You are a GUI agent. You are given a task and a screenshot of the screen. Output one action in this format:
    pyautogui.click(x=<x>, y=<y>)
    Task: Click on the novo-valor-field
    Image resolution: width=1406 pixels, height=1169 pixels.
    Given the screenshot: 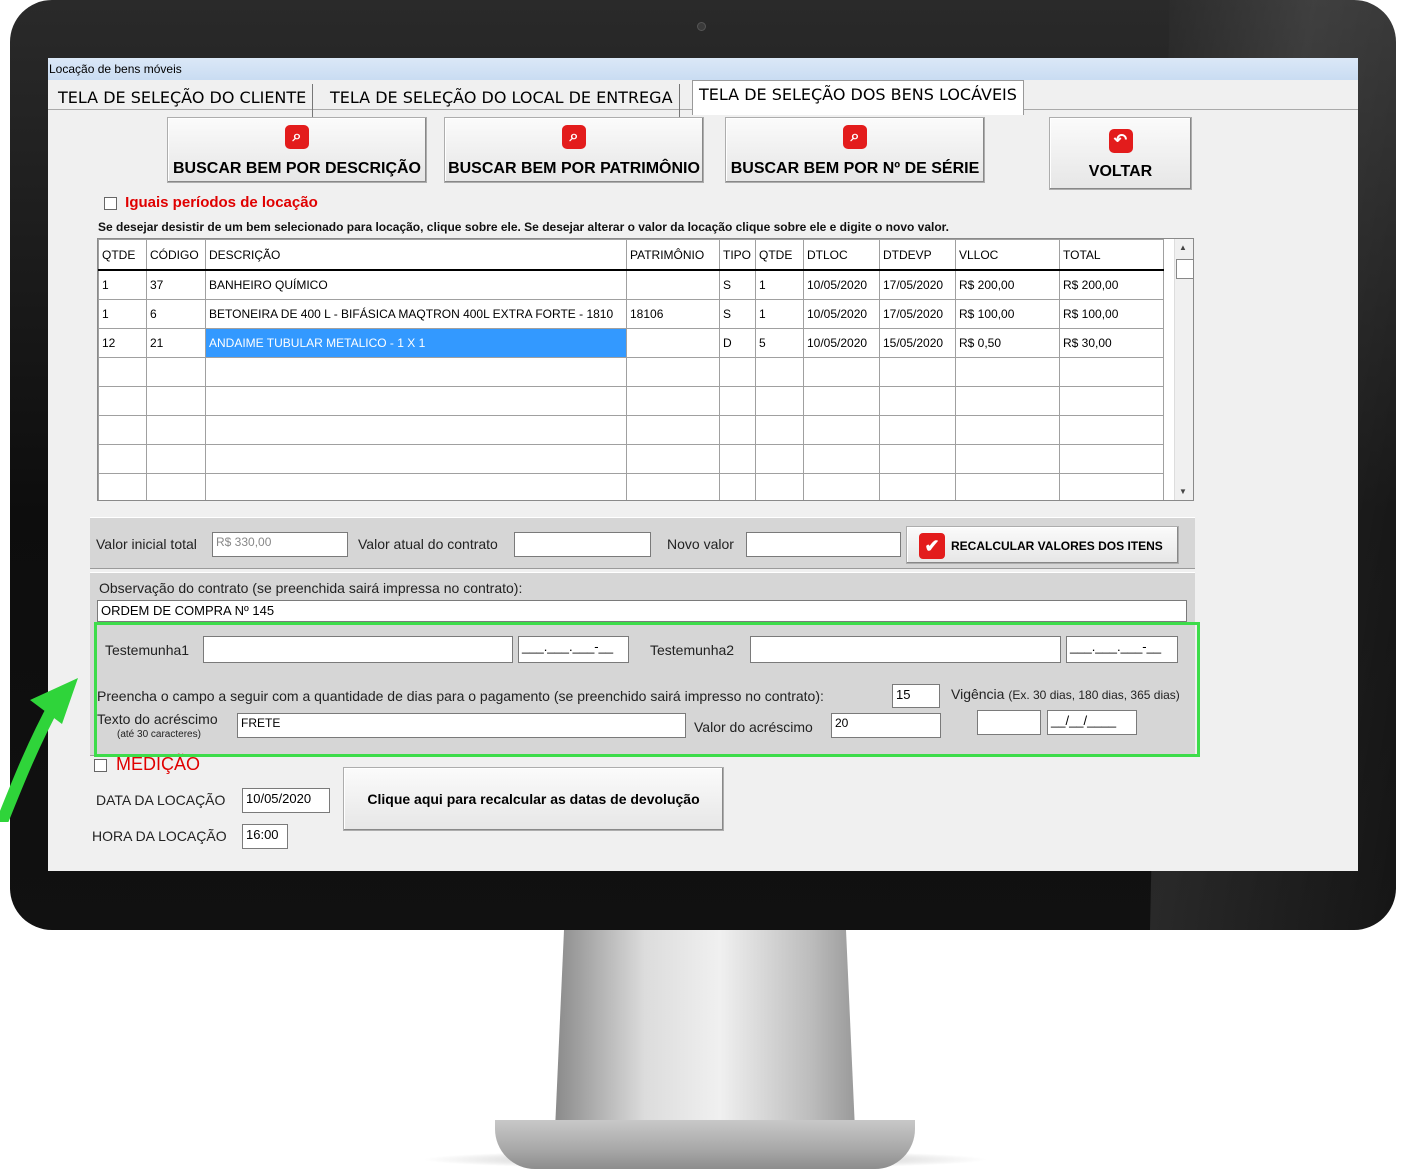 What is the action you would take?
    pyautogui.click(x=823, y=544)
    